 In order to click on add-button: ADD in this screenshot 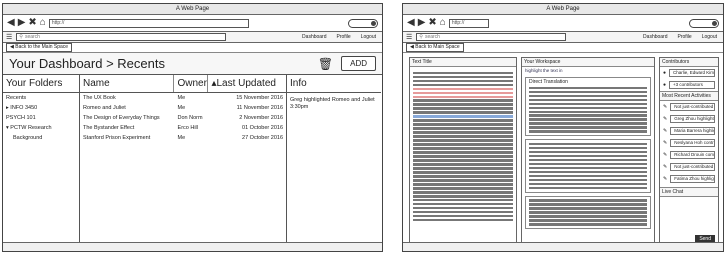, I will do `click(358, 63)`.